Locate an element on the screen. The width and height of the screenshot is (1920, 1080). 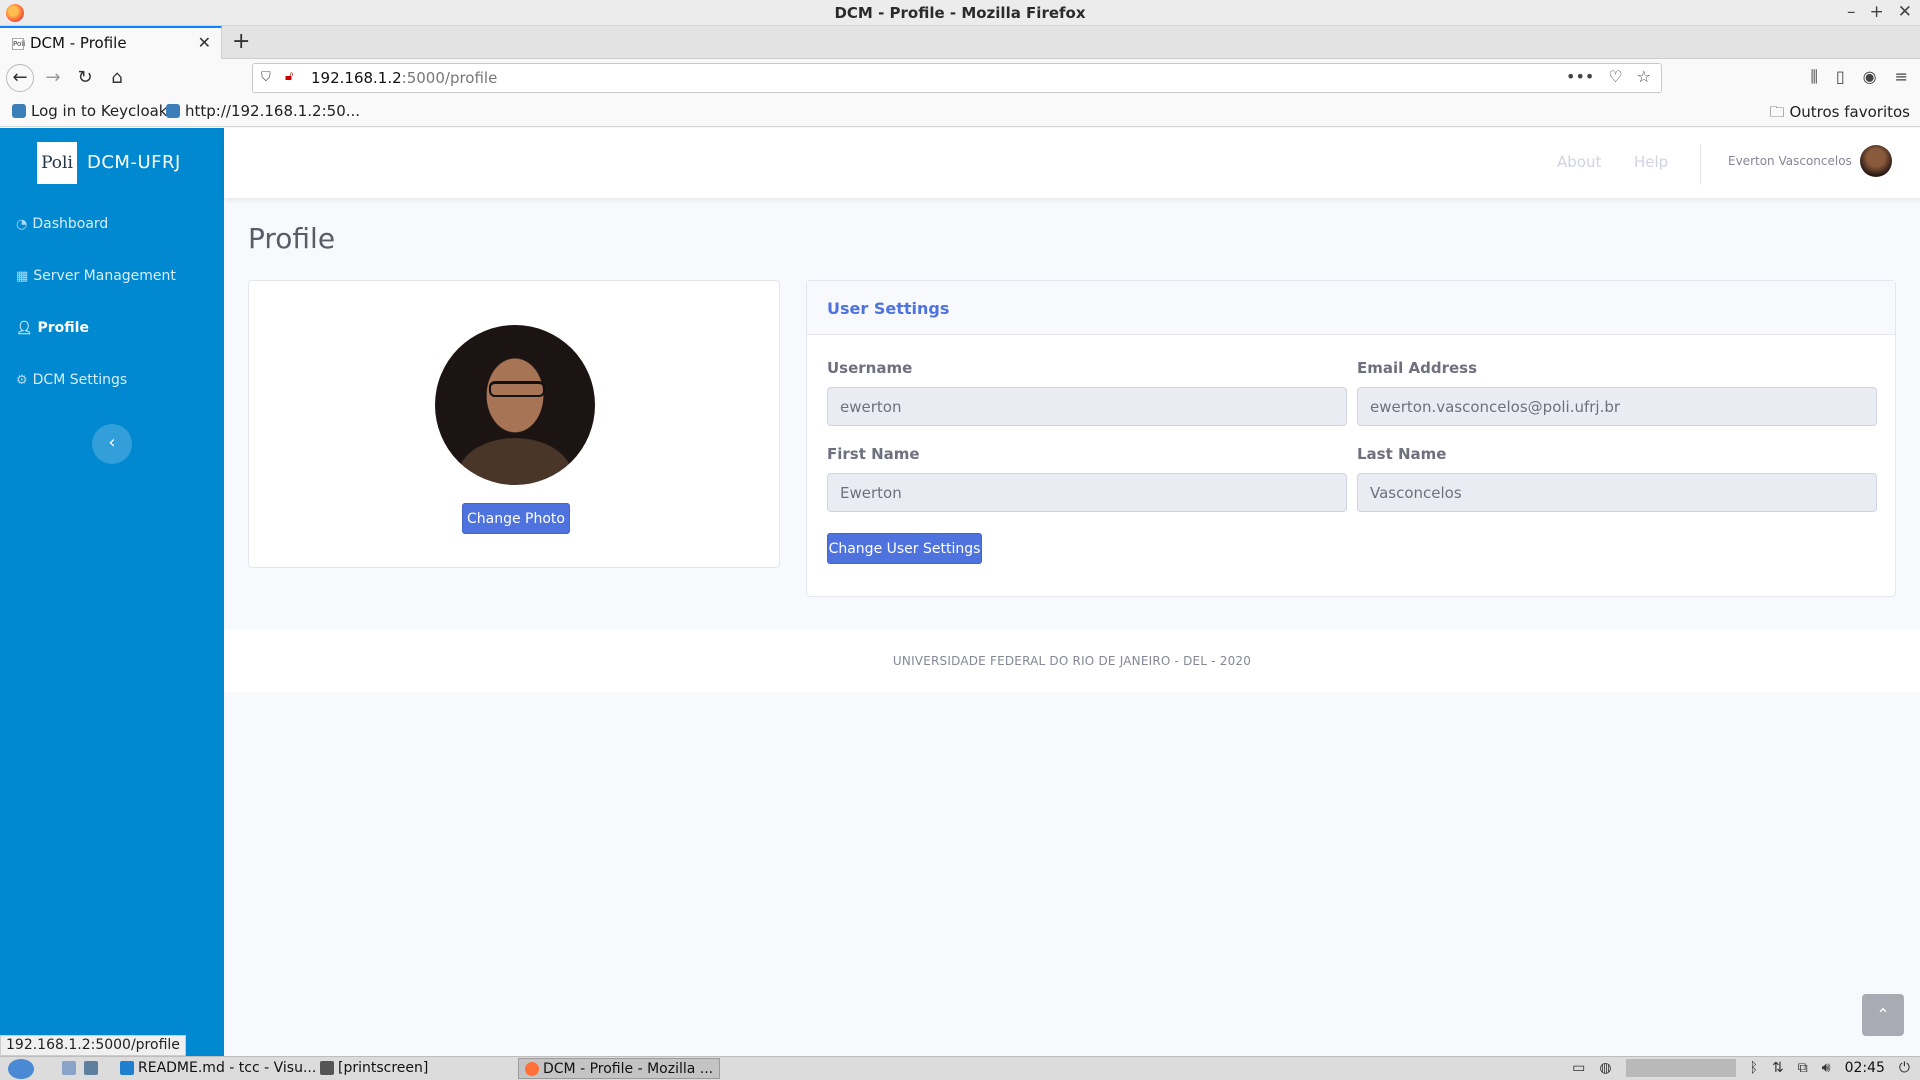
pocket-icon: ♡ is located at coordinates (1615, 76).